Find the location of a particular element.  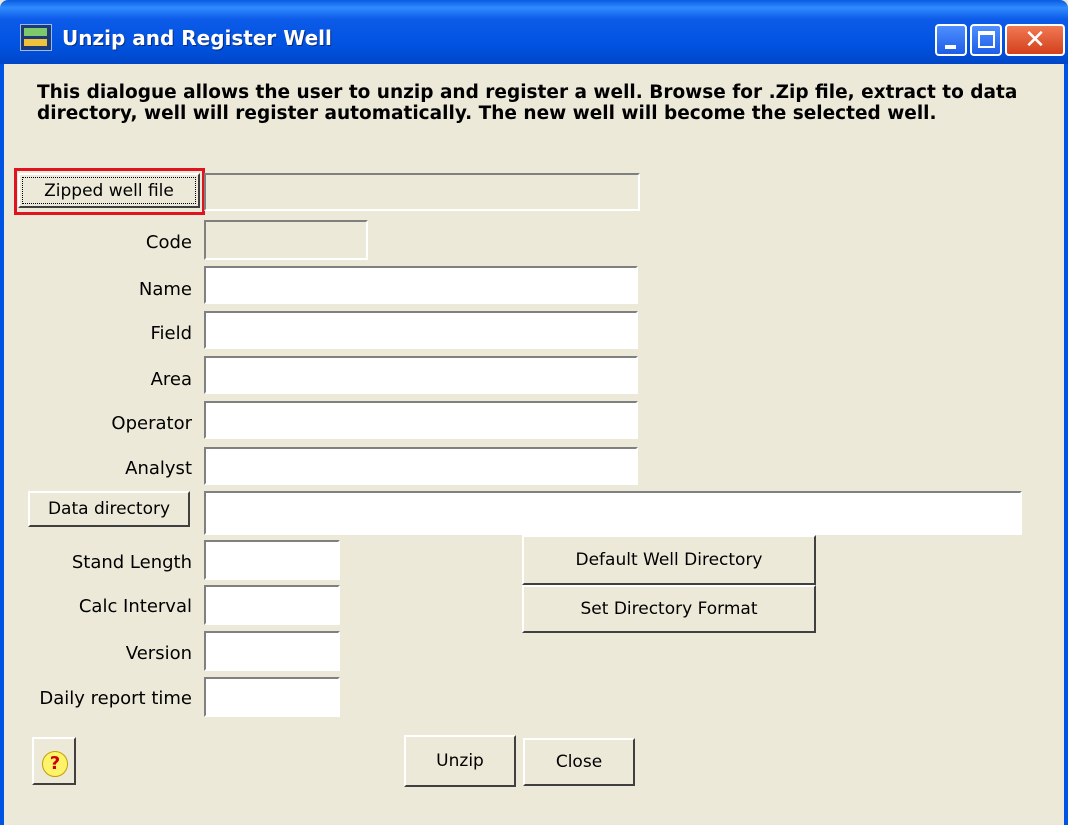

highlight-box is located at coordinates (109, 191).